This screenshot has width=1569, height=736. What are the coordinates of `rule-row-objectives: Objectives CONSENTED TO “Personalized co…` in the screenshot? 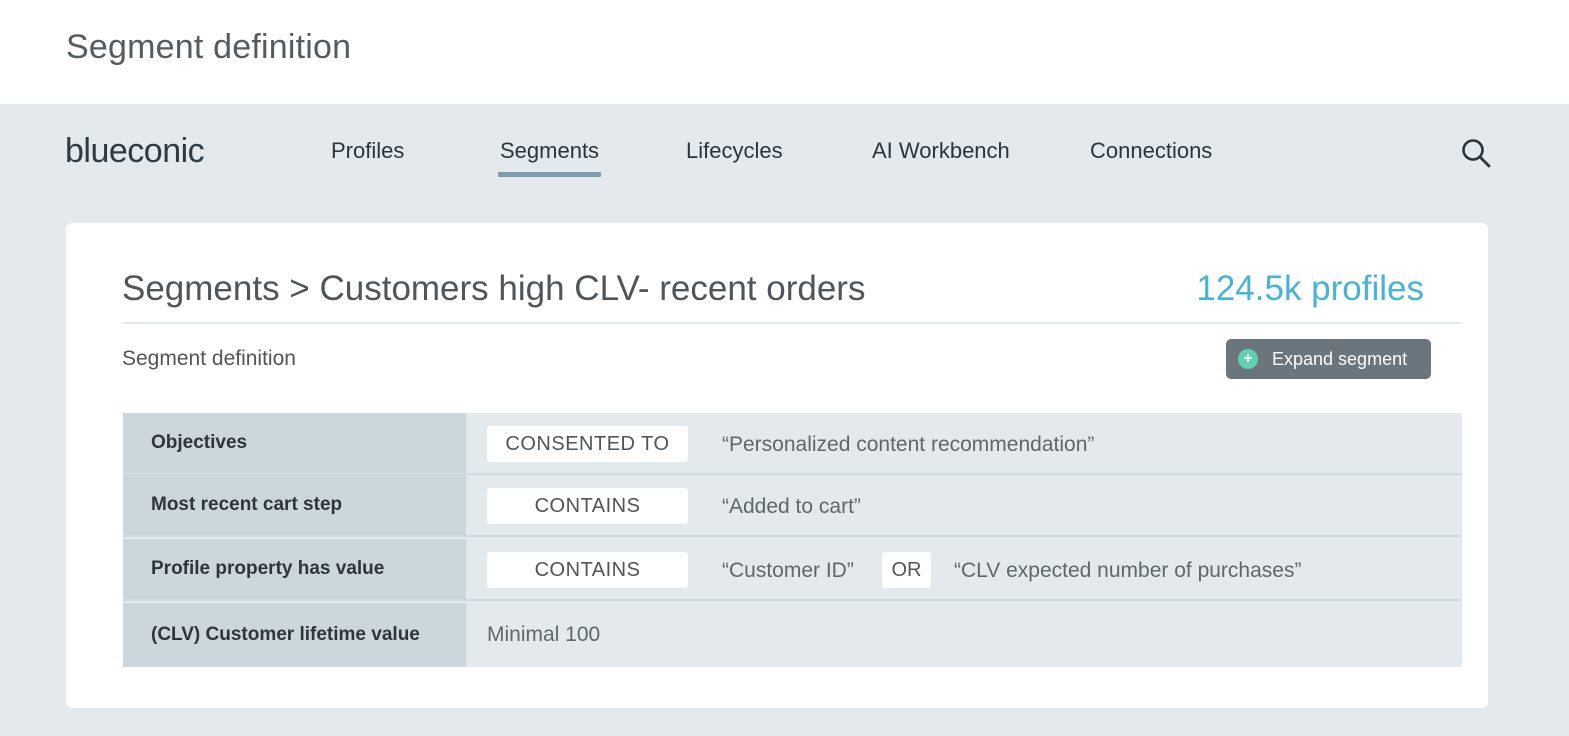 It's located at (792, 444).